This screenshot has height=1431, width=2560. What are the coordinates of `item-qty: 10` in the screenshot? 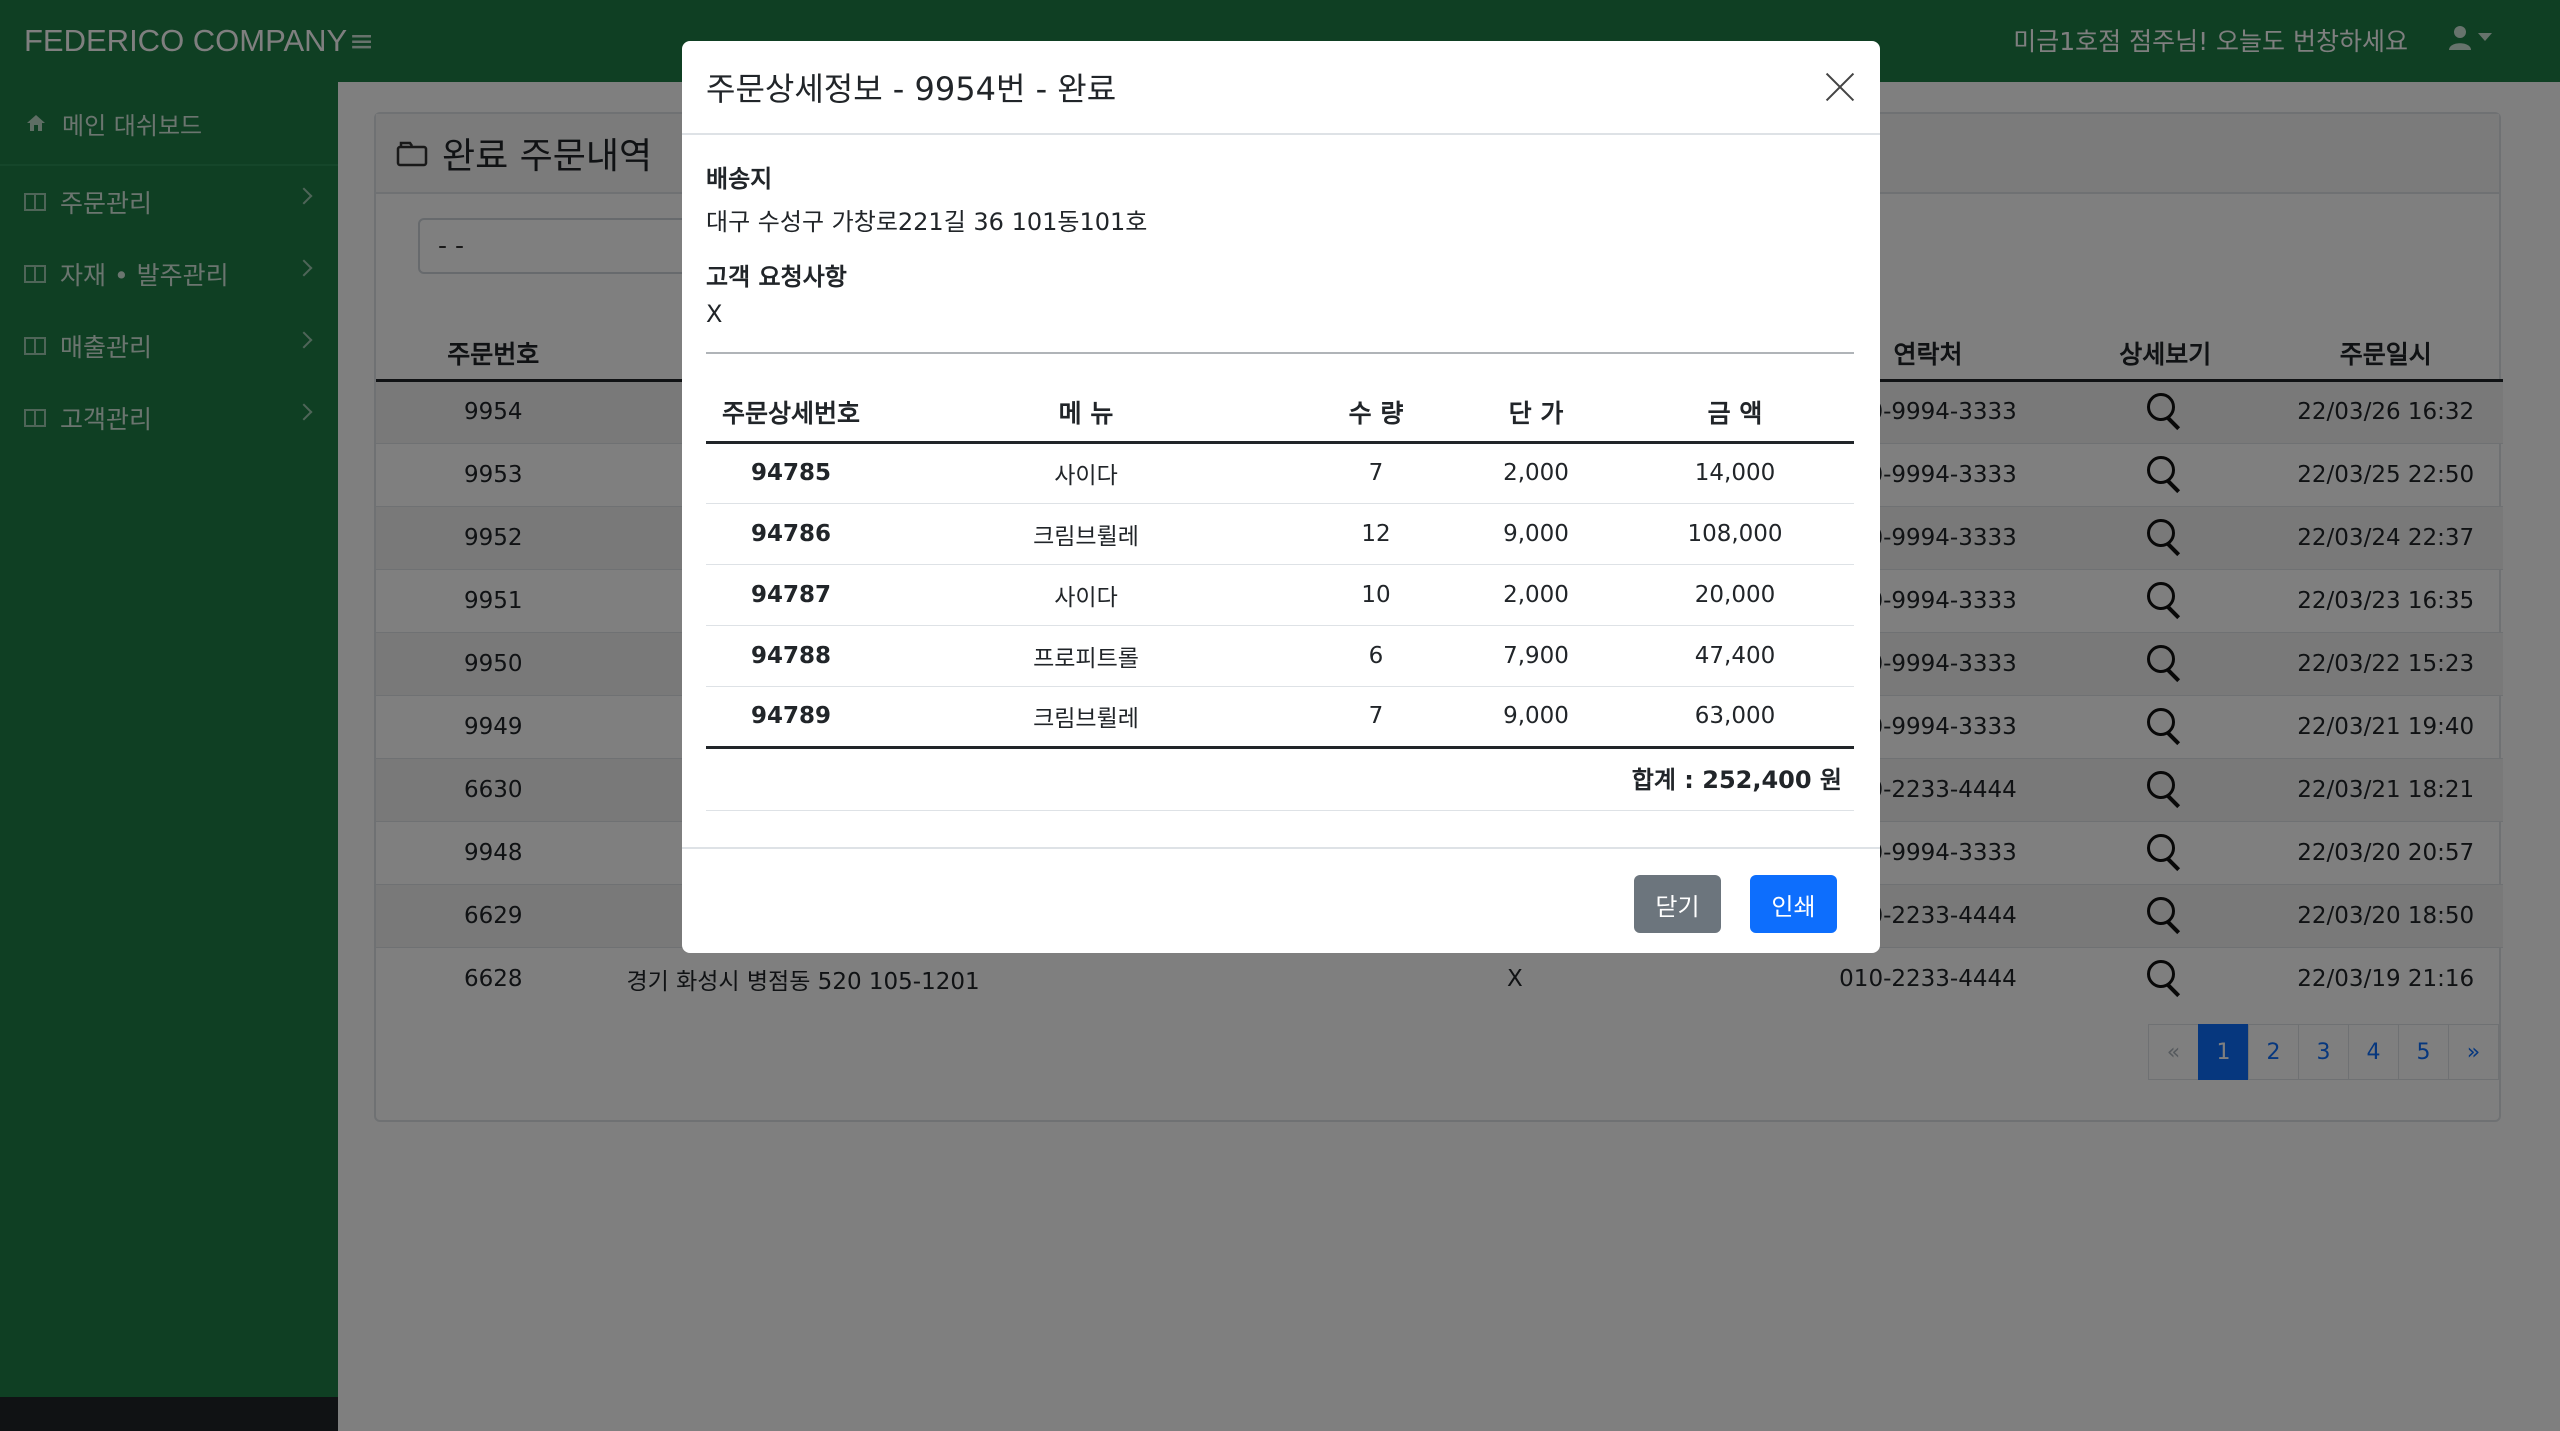 It's located at (1376, 594).